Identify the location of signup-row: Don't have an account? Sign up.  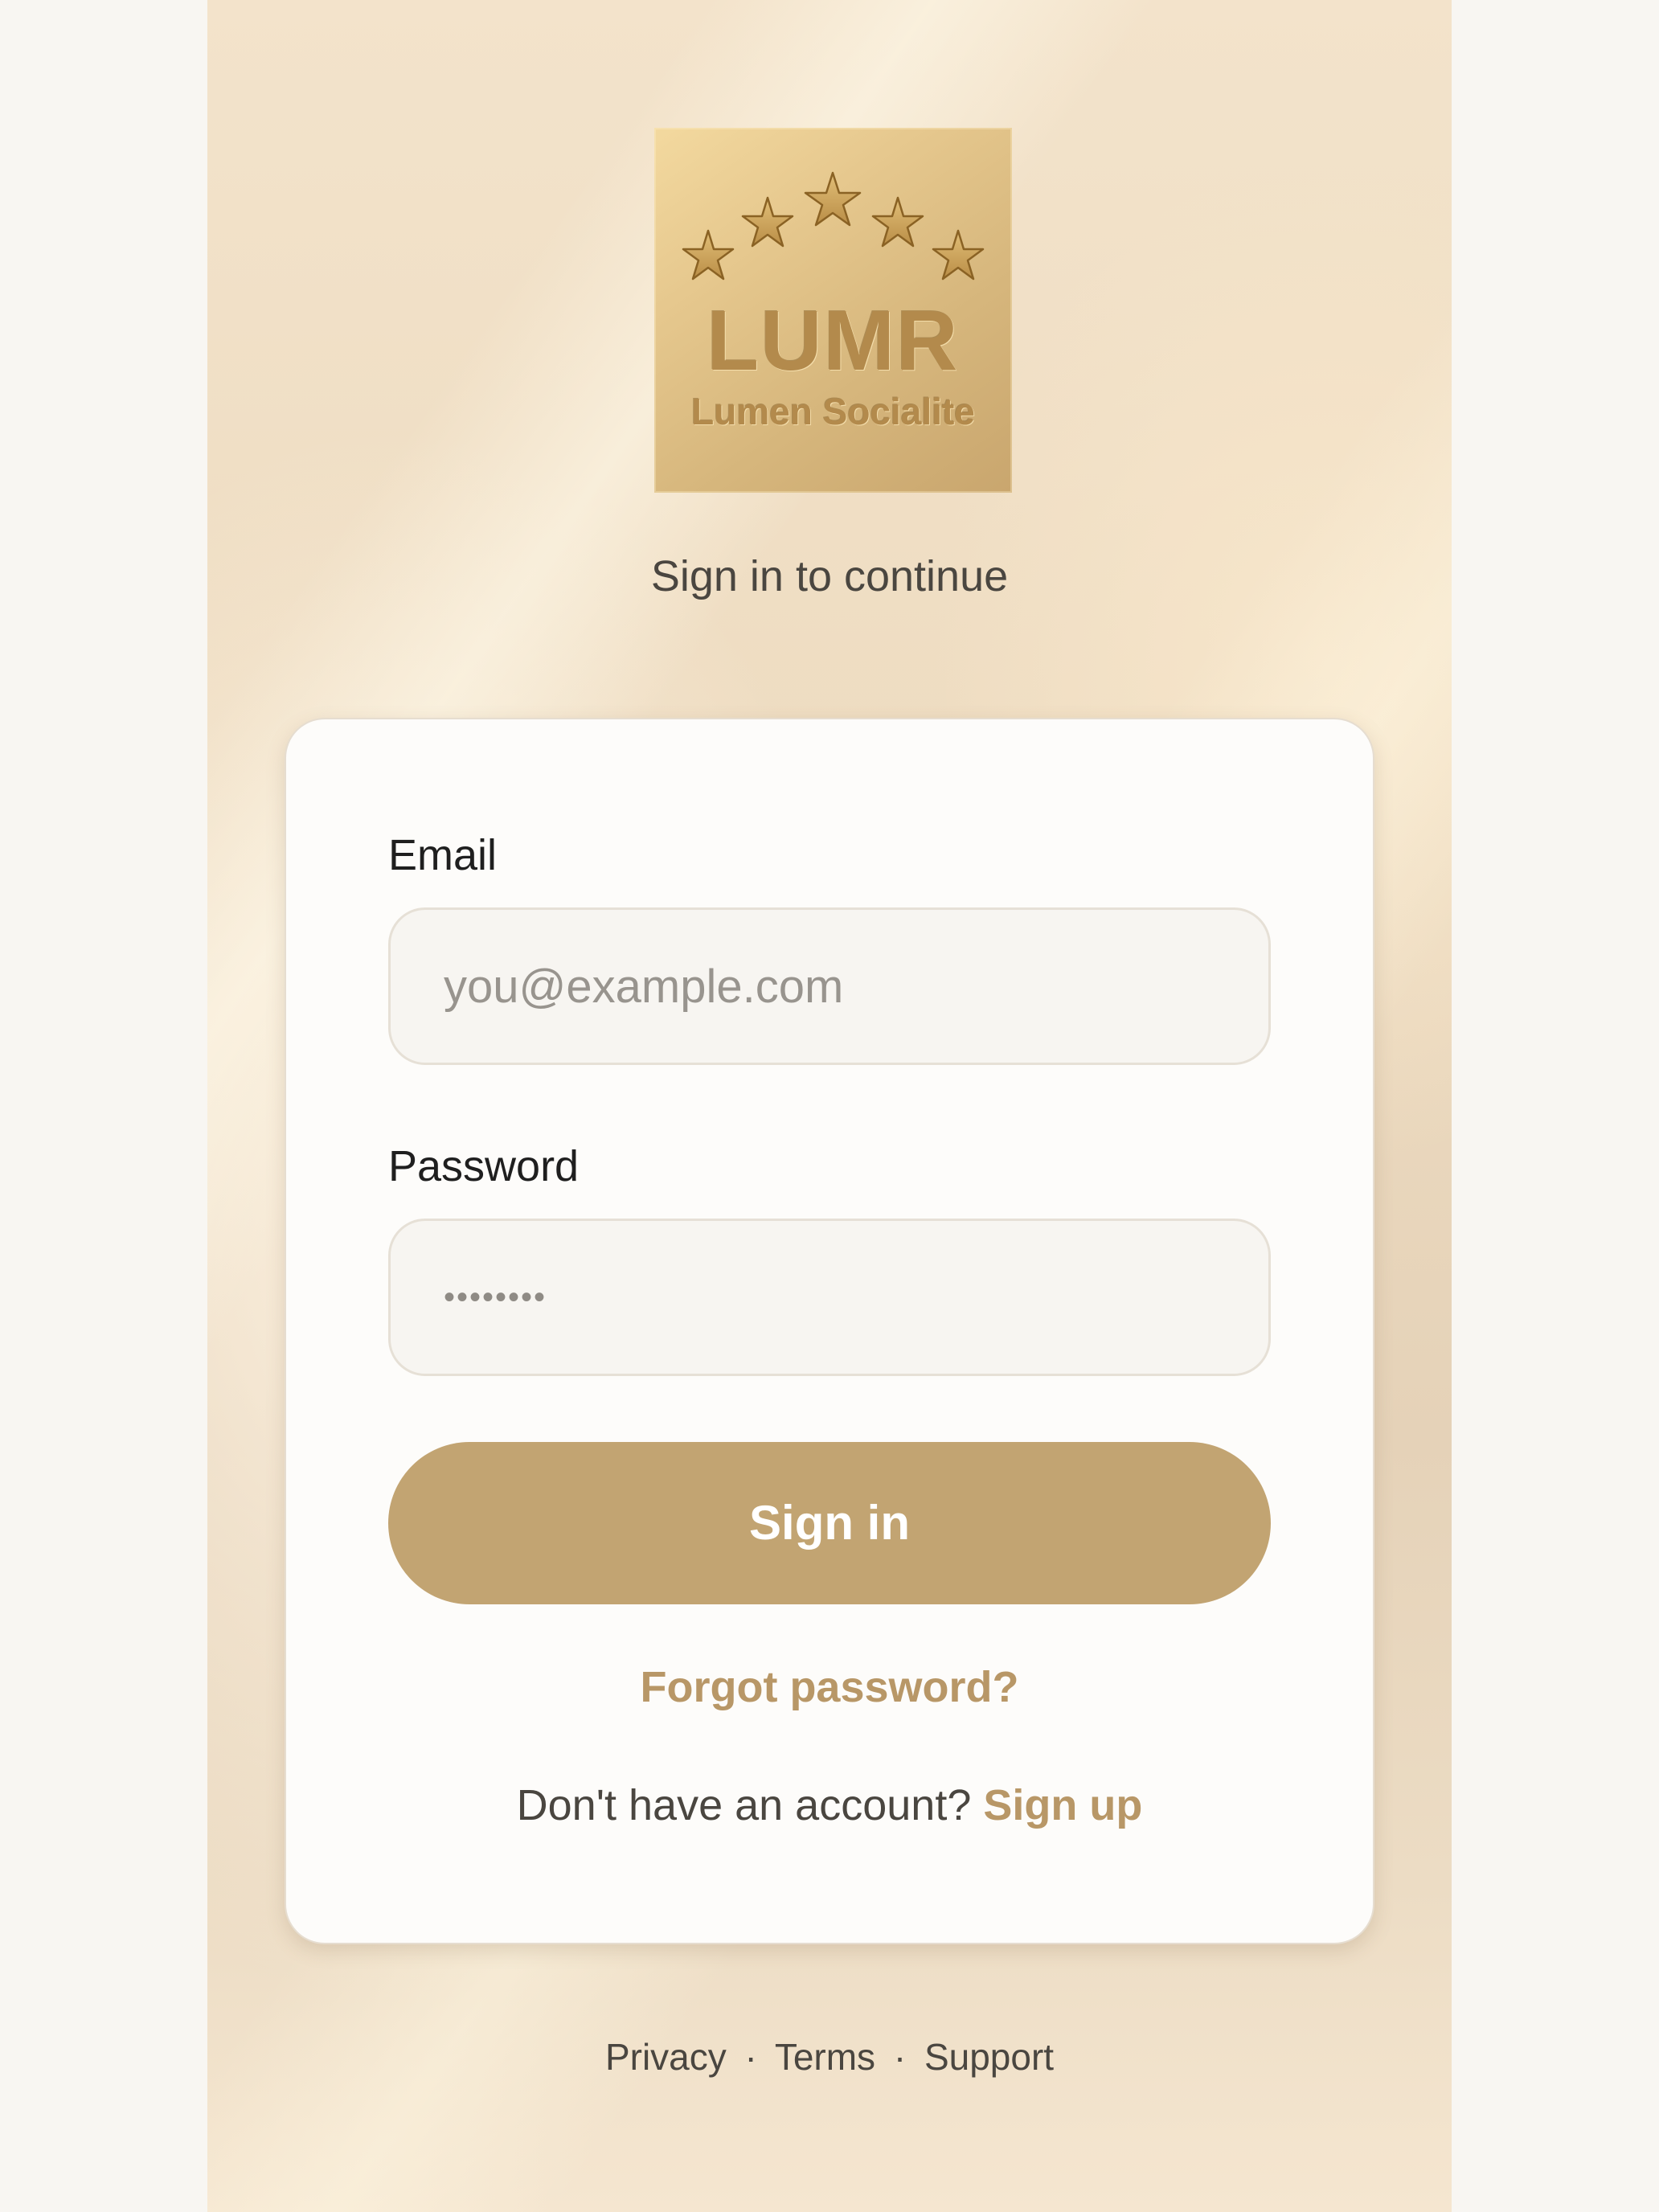
(829, 1805).